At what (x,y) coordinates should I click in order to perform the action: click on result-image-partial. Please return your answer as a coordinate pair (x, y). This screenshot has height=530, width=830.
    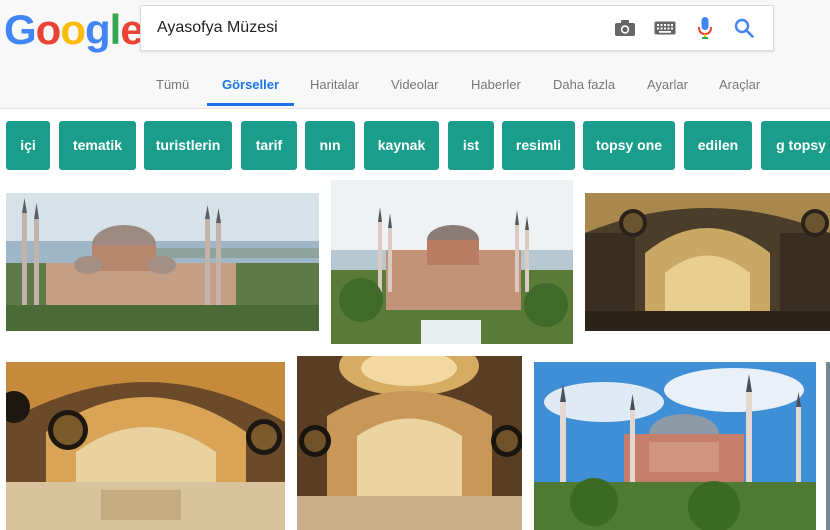
    Looking at the image, I should click on (828, 446).